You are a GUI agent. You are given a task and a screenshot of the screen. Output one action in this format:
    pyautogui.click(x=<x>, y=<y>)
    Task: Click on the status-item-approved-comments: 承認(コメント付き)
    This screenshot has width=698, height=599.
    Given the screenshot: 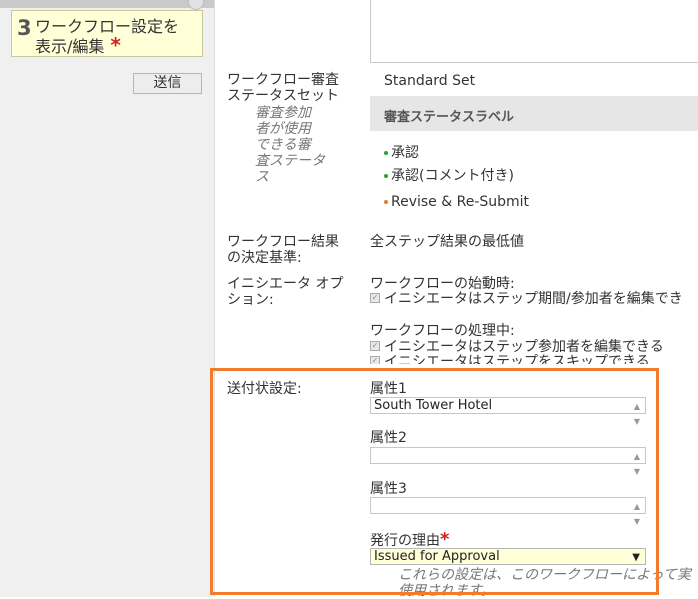 What is the action you would take?
    pyautogui.click(x=449, y=176)
    